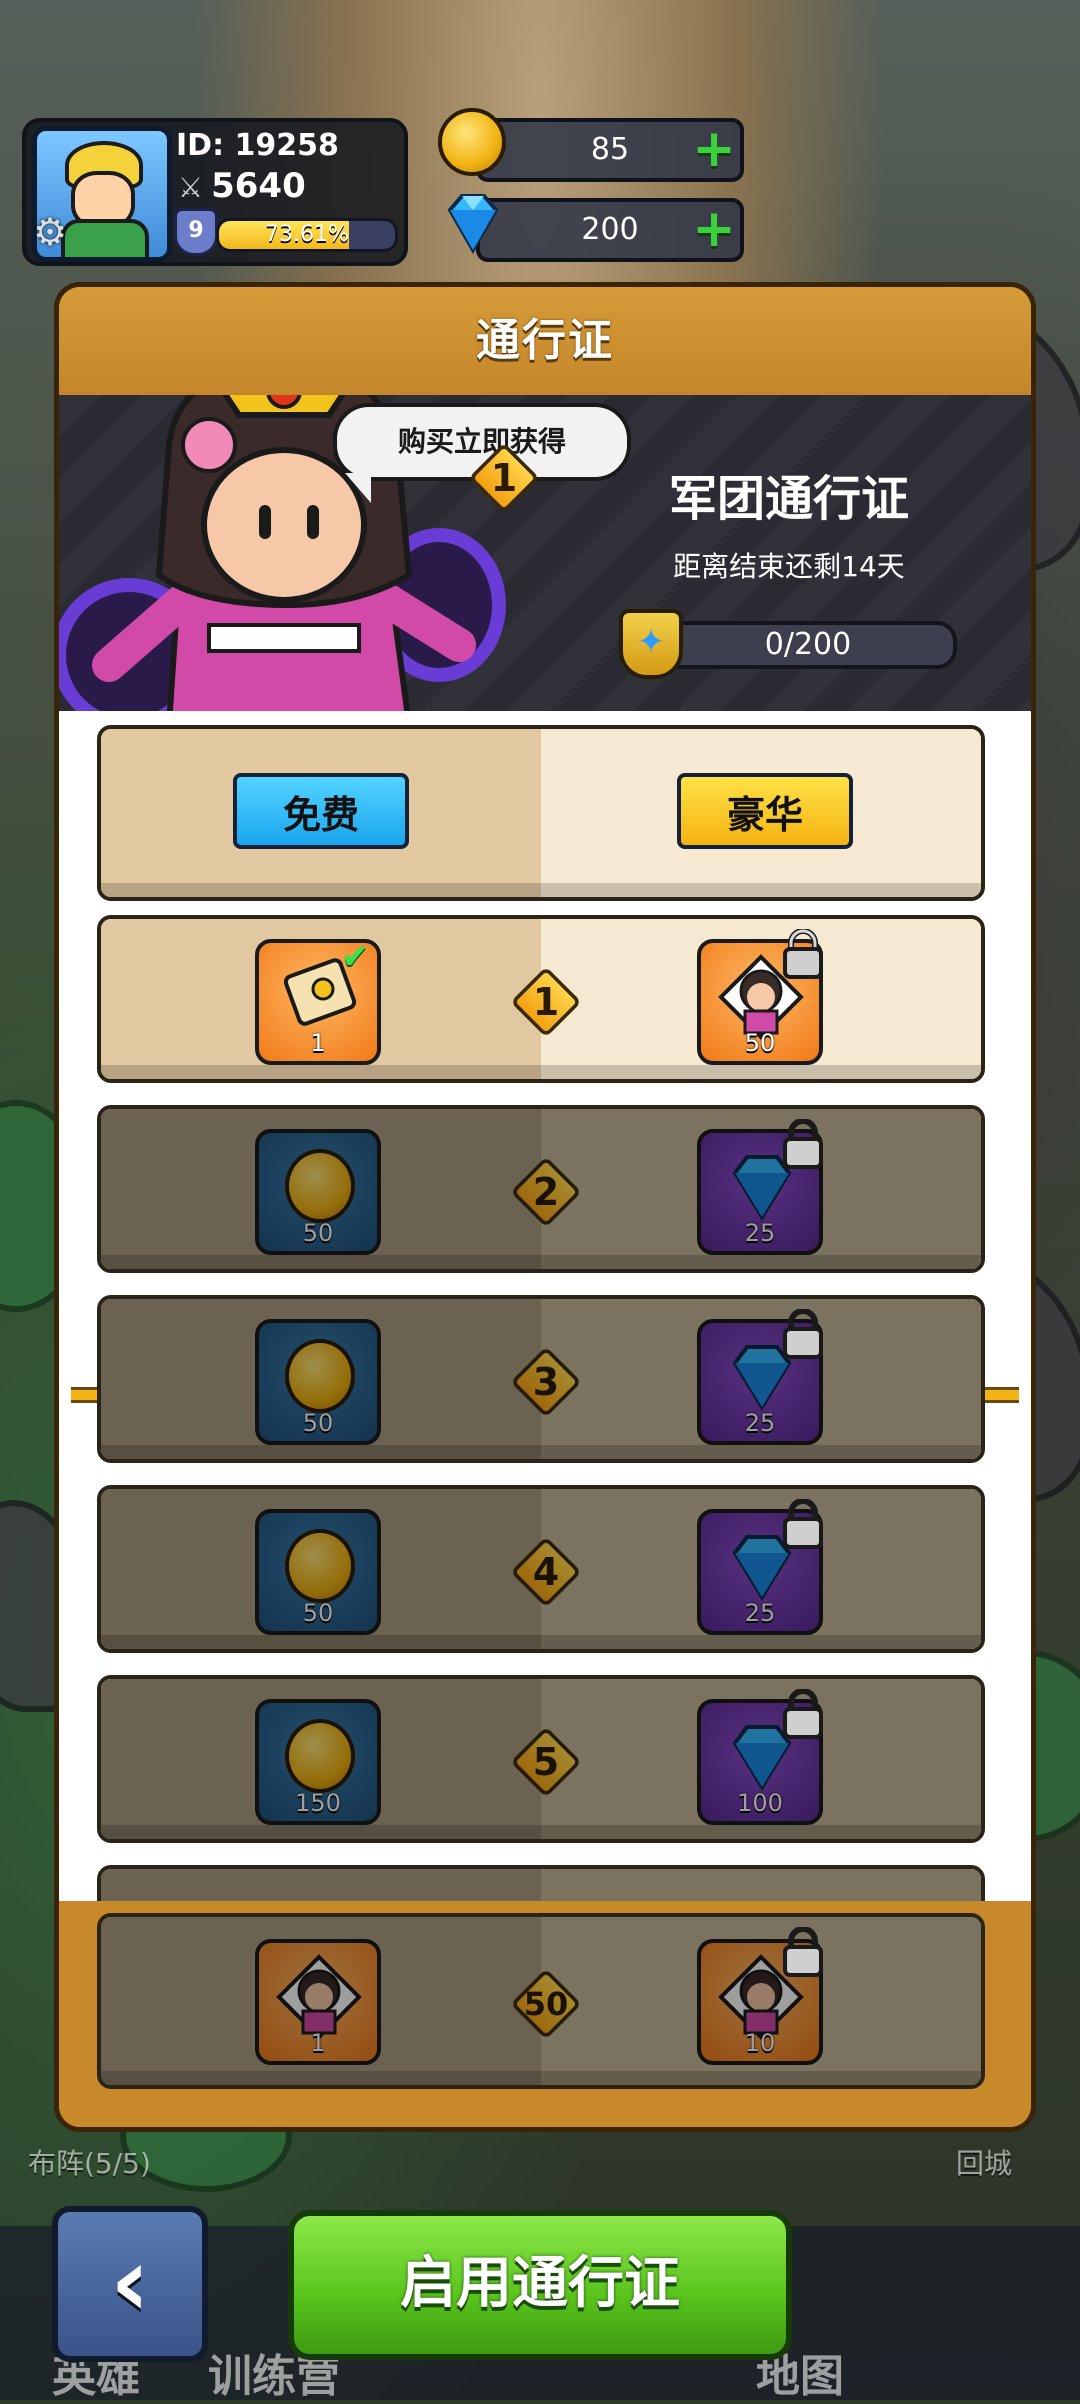 This screenshot has height=2404, width=1080. I want to click on final-reward-row: 1 50 10, so click(541, 2001).